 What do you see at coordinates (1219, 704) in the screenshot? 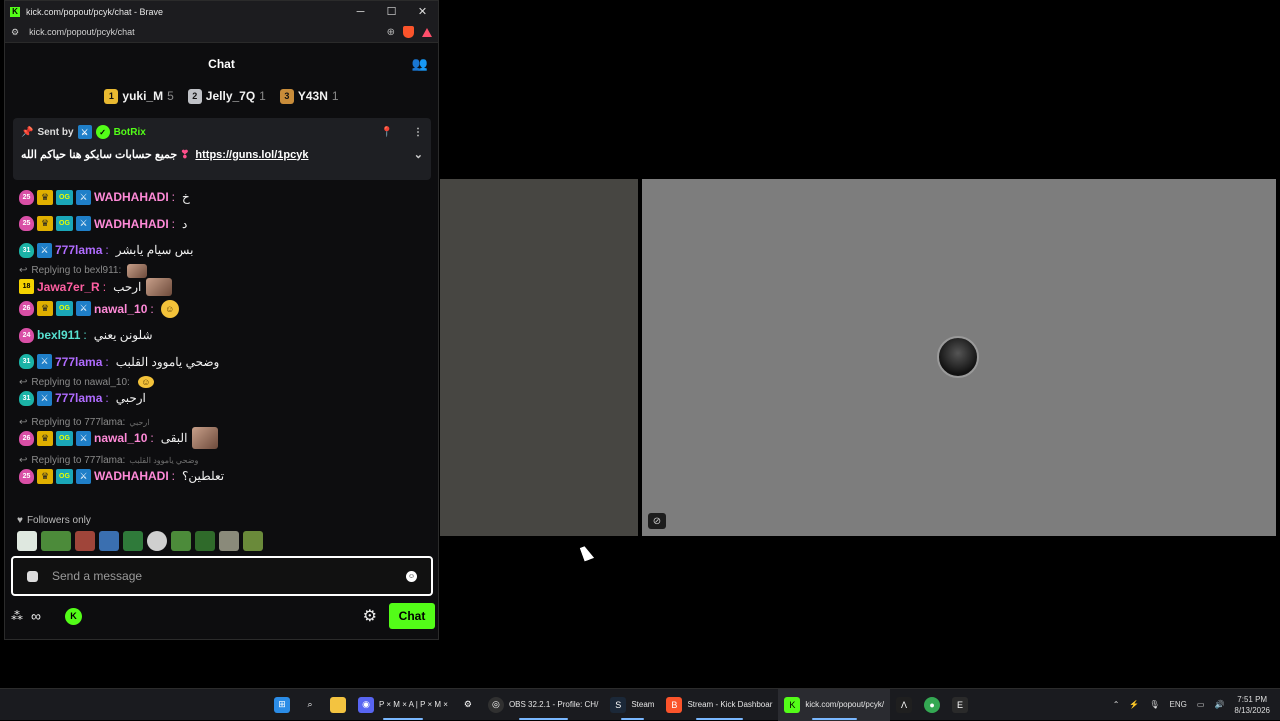
I see `volume-icon: 🔊` at bounding box center [1219, 704].